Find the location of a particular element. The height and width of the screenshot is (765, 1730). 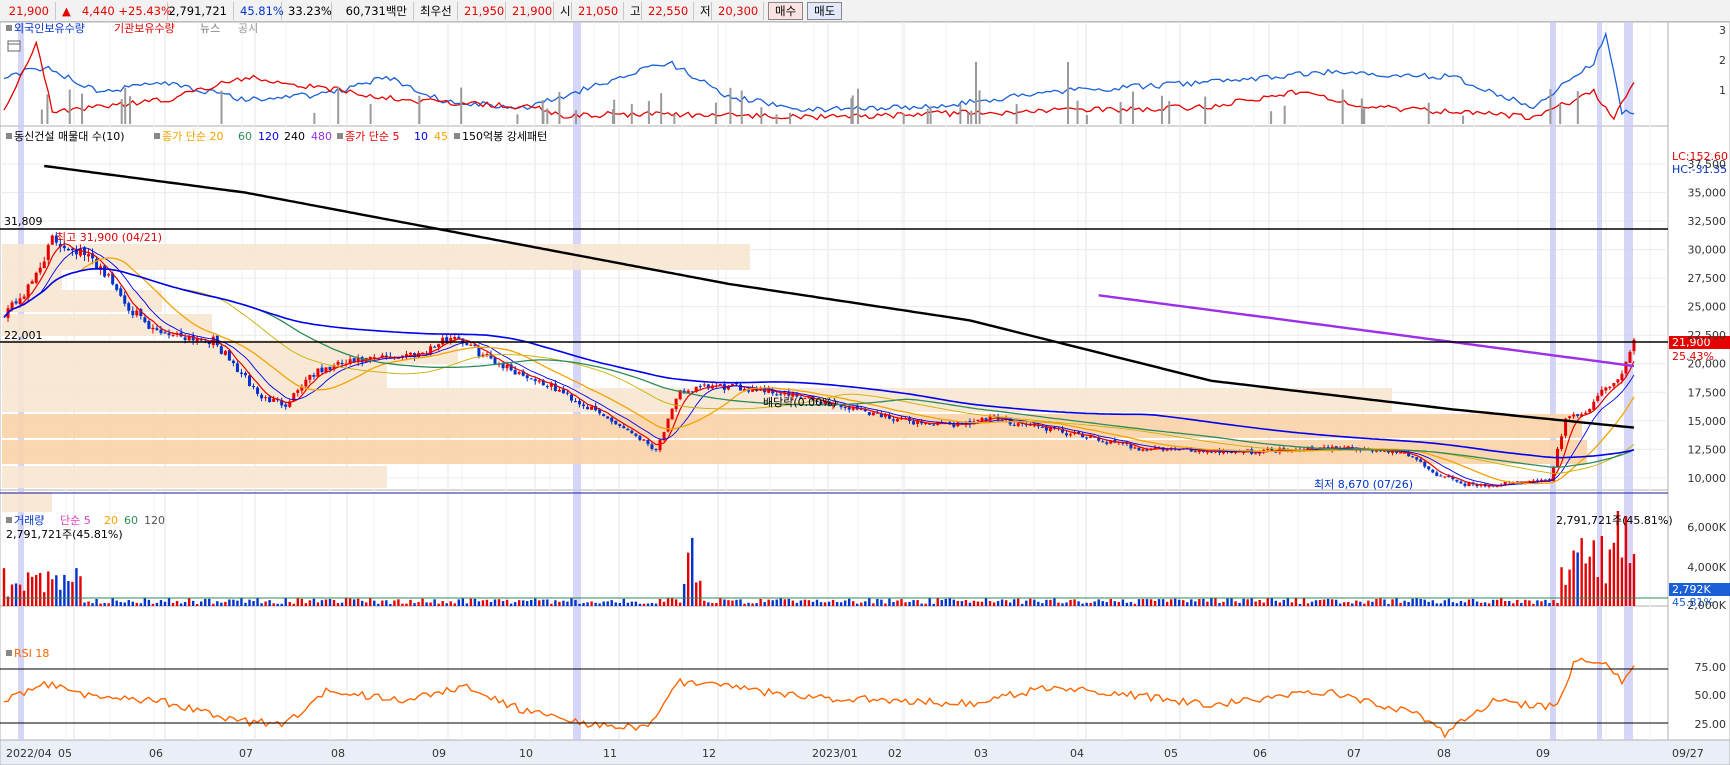

legend-ma480: 480 is located at coordinates (321, 136).